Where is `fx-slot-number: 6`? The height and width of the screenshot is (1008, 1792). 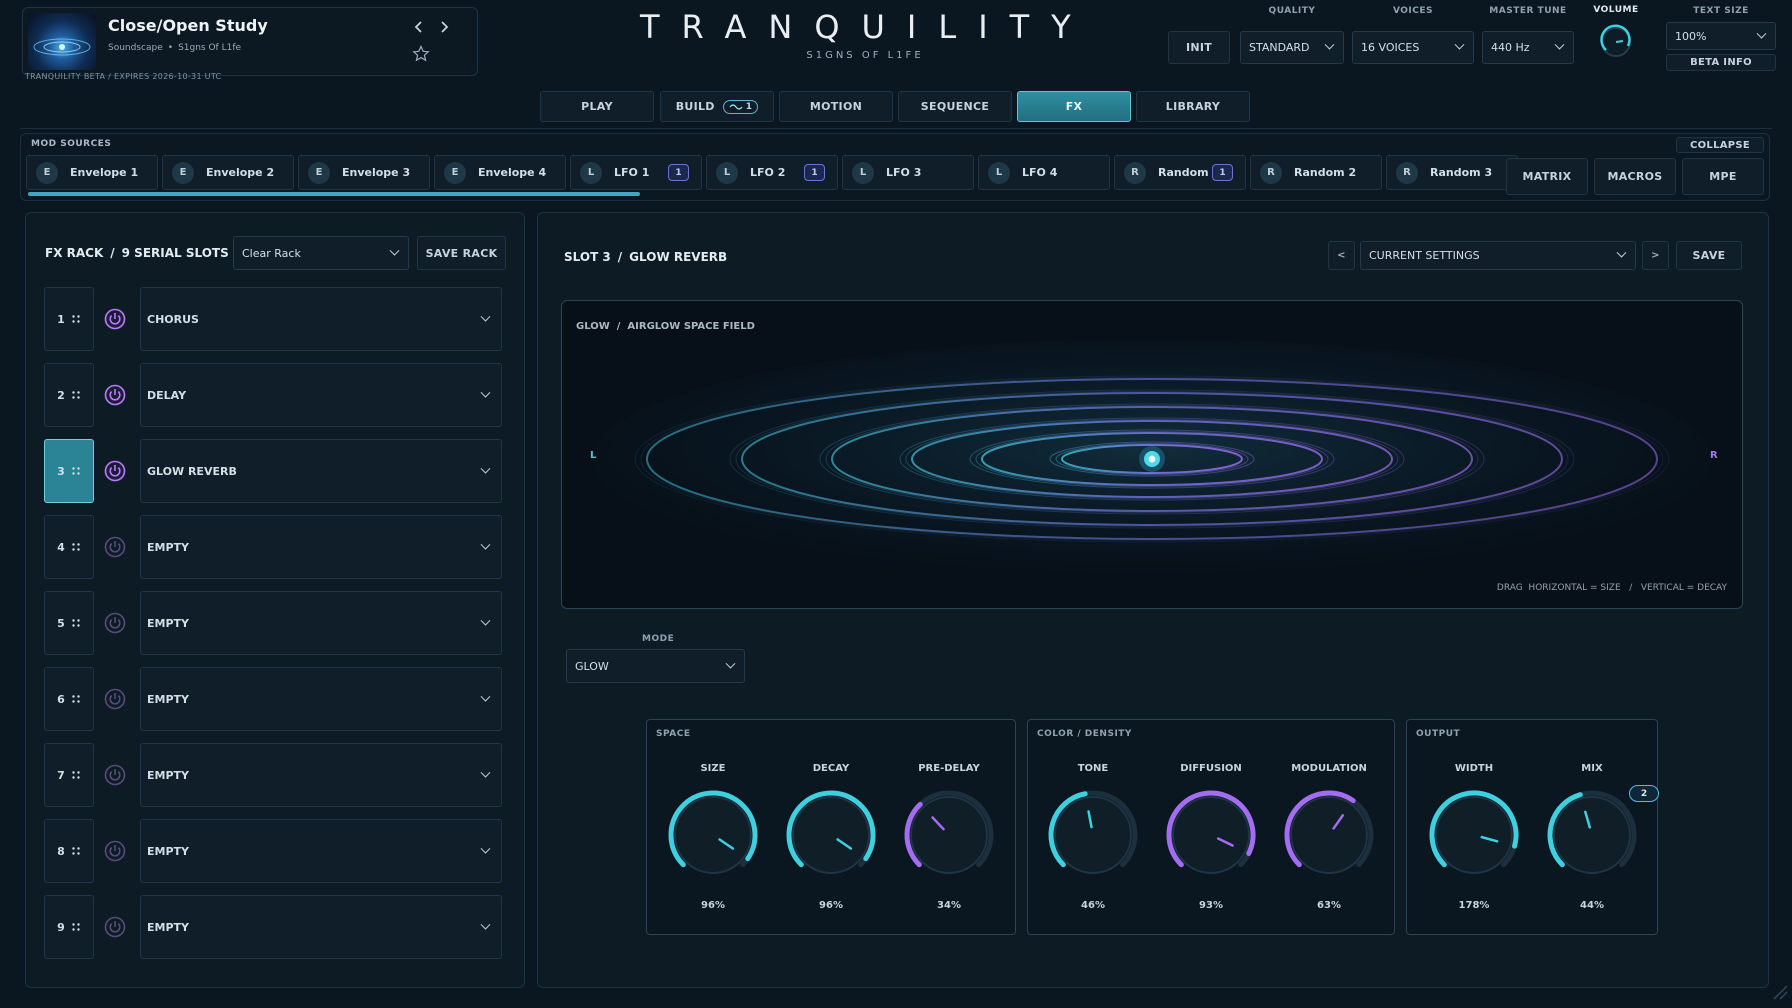
fx-slot-number: 6 is located at coordinates (69, 699).